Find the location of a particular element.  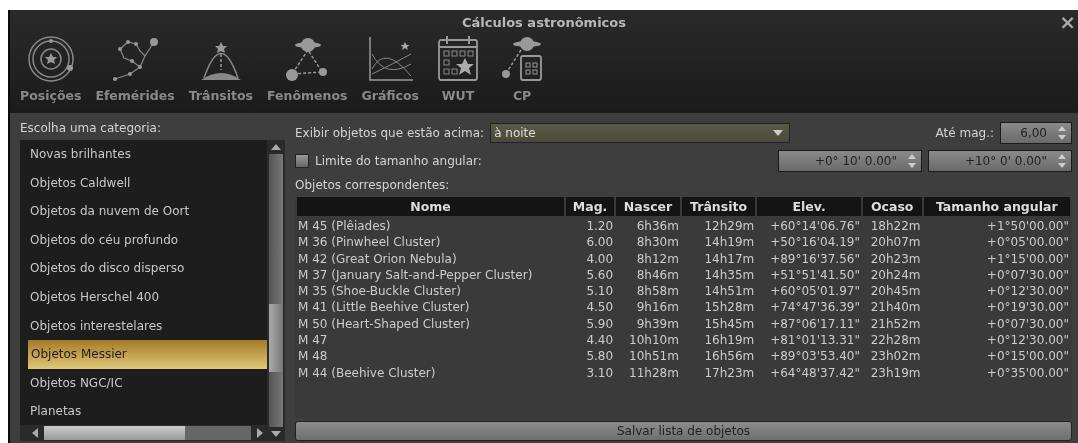

table-cell: M 45 (Plêiades) is located at coordinates (344, 226).